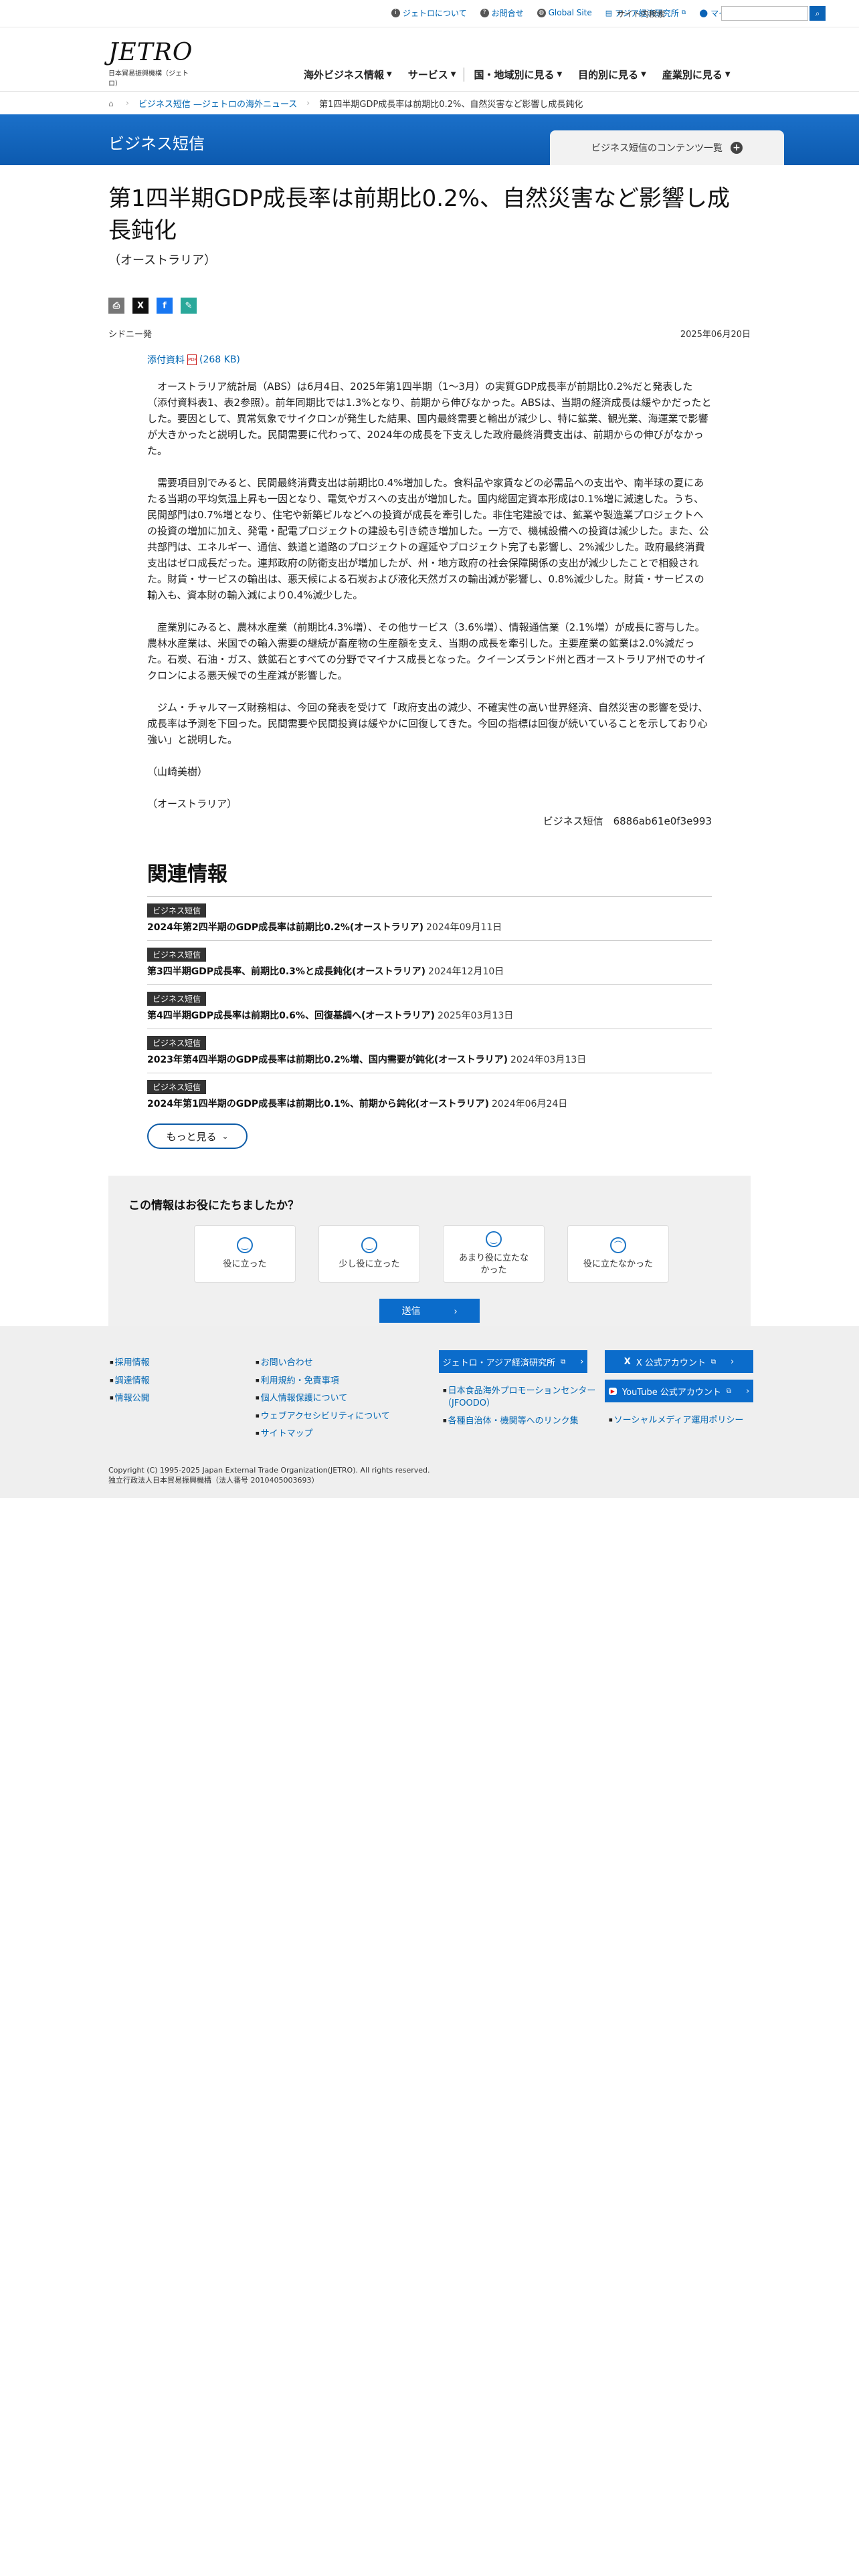  Describe the element at coordinates (369, 1254) in the screenshot. I see `feedback-option-somewhat-helpful: ‿ 少し役に立った` at that location.